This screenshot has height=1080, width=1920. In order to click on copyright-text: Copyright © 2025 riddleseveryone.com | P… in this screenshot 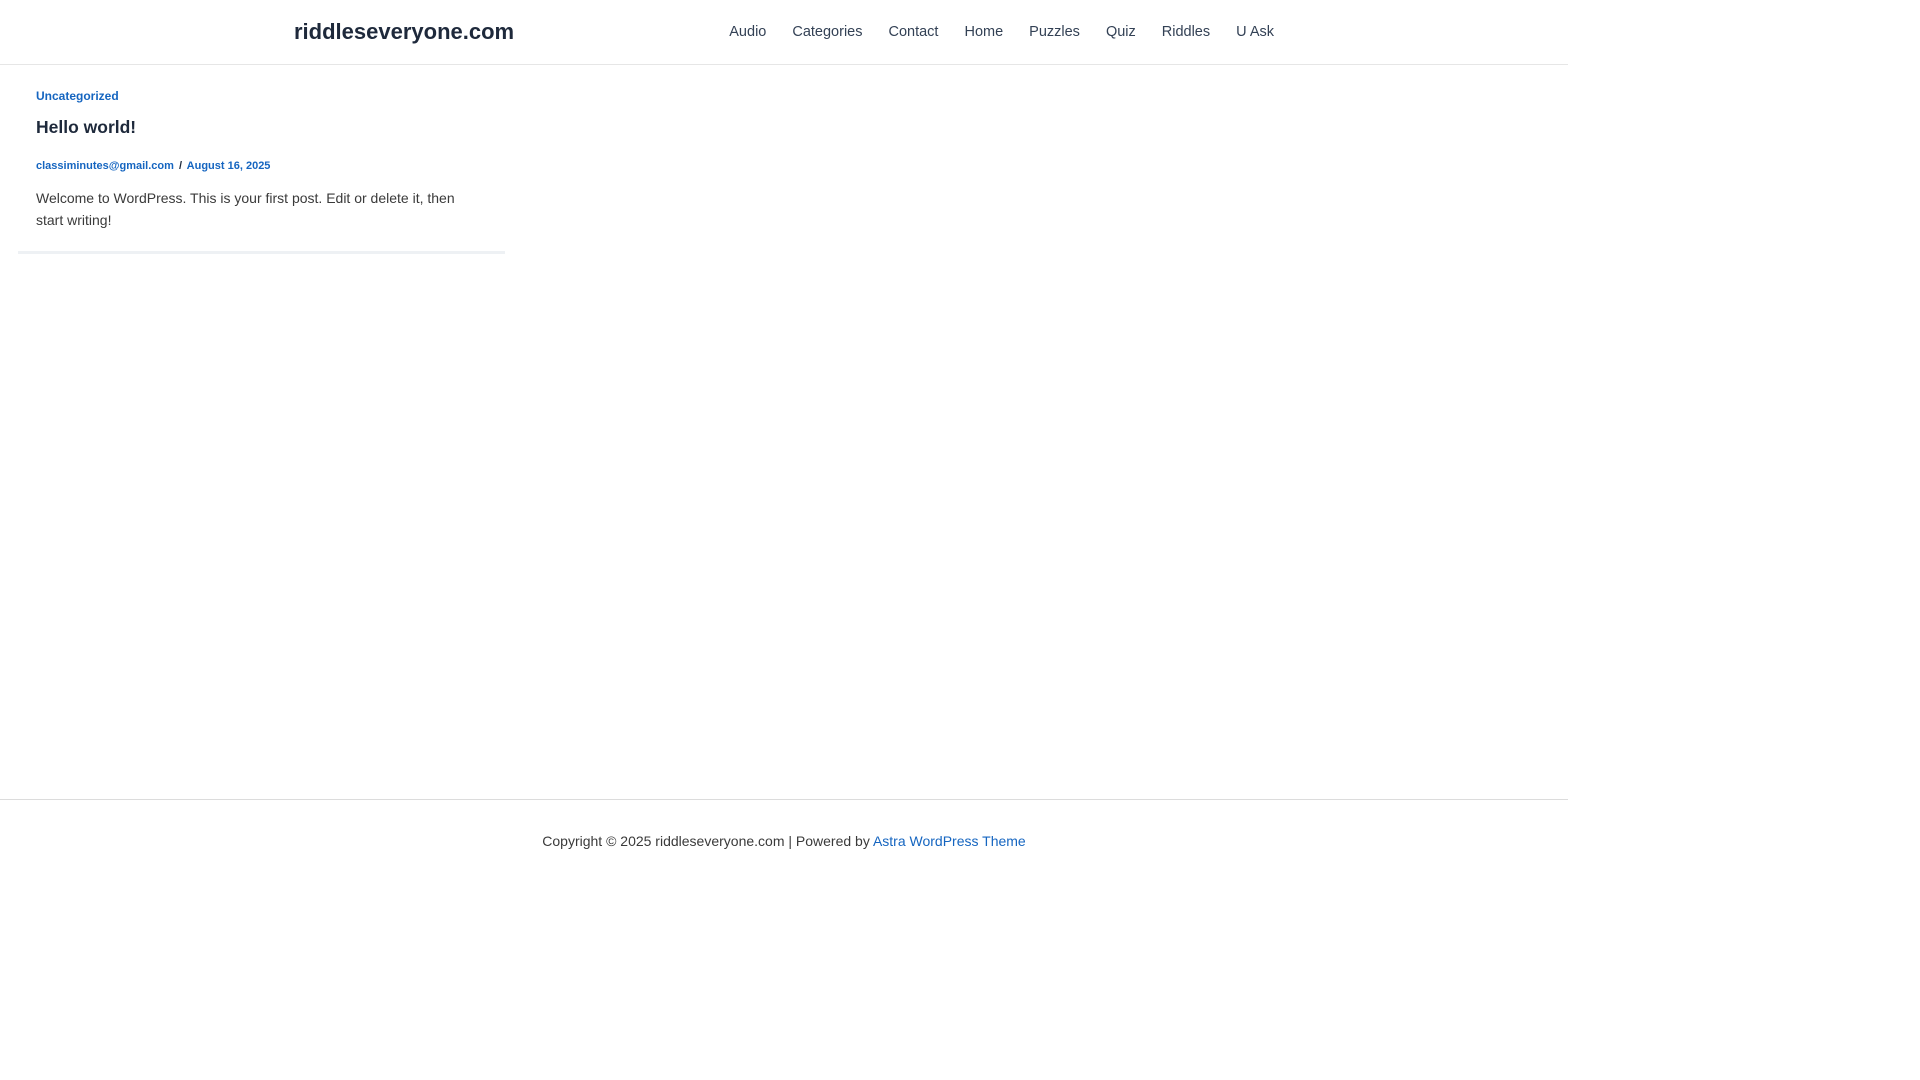, I will do `click(707, 841)`.